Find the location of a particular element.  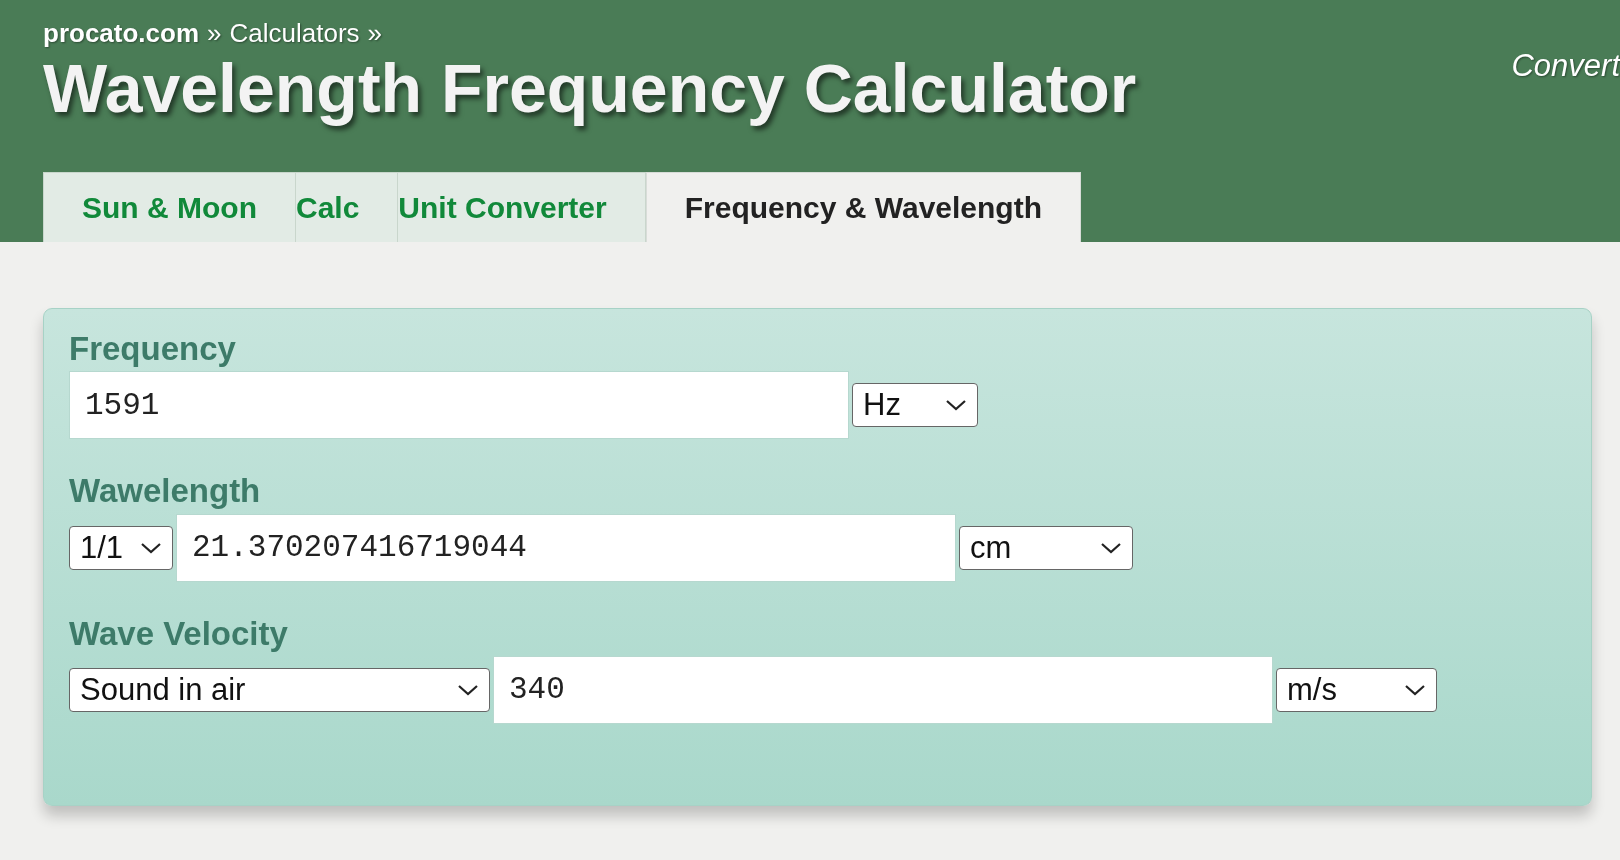

dropdown-select: cm is located at coordinates (1046, 547).